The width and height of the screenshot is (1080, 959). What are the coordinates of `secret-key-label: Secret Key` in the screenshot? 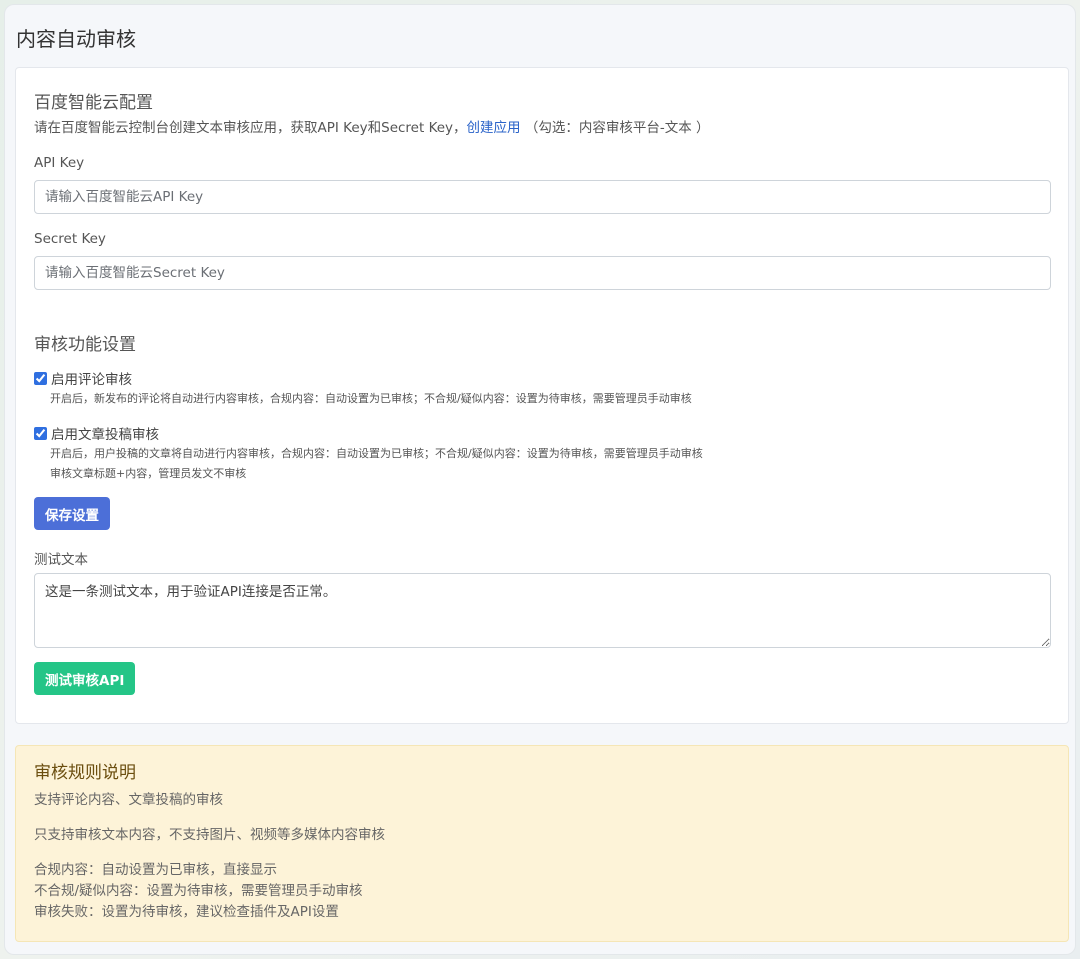 It's located at (70, 239).